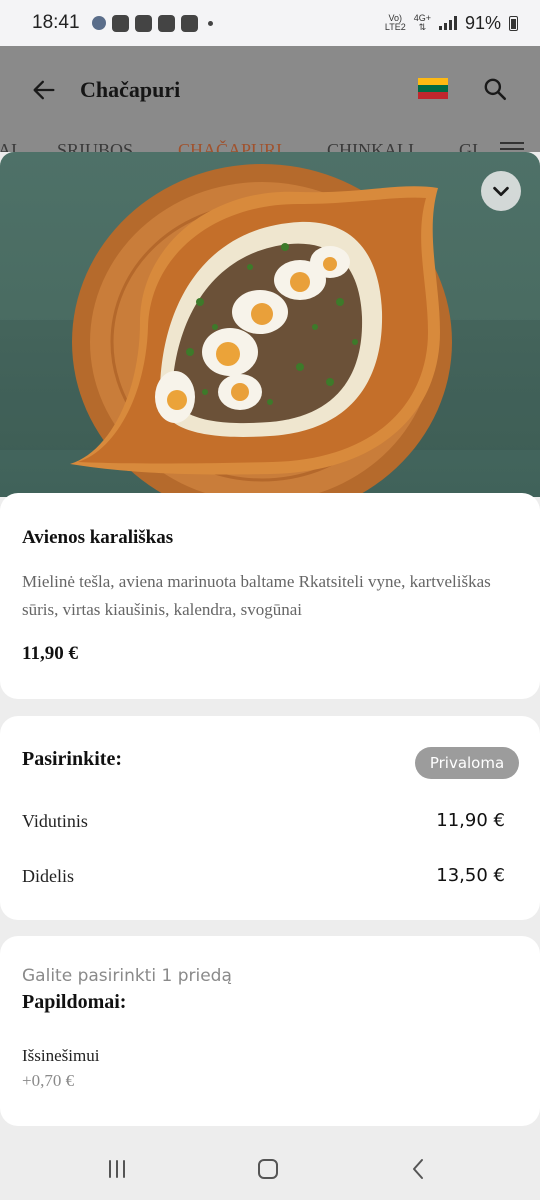 The image size is (540, 1200). Describe the element at coordinates (270, 23) in the screenshot. I see `status-bar: 18:41 Vo) LTE2 4G+ ⇅ 91%` at that location.